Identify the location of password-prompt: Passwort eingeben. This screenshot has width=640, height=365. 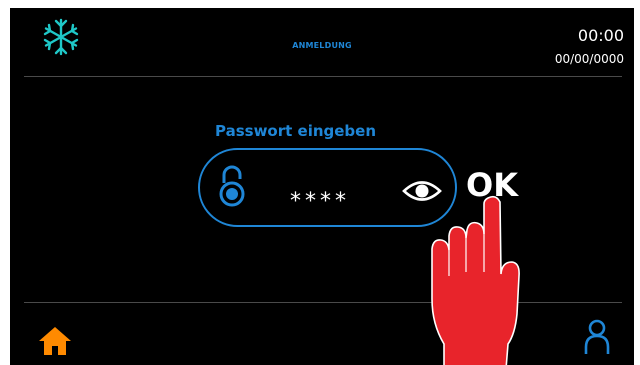
(296, 131).